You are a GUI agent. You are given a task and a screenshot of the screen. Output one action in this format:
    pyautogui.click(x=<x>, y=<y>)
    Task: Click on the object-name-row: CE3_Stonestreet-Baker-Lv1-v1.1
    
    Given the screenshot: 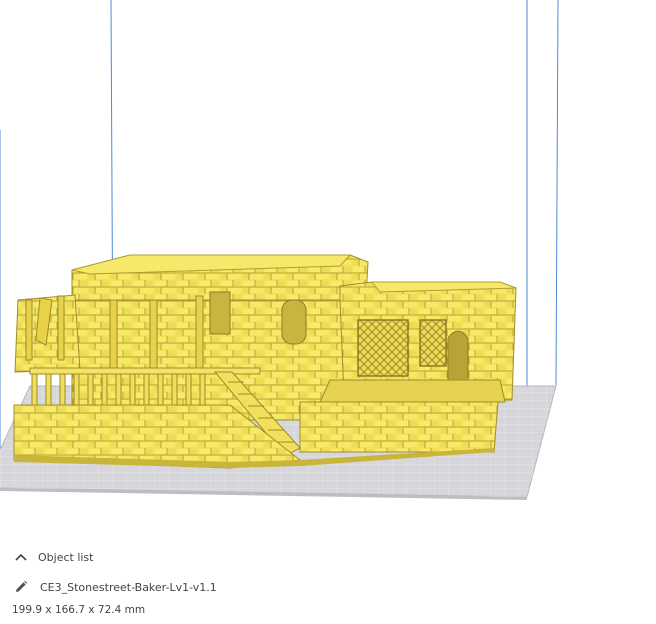 What is the action you would take?
    pyautogui.click(x=114, y=587)
    